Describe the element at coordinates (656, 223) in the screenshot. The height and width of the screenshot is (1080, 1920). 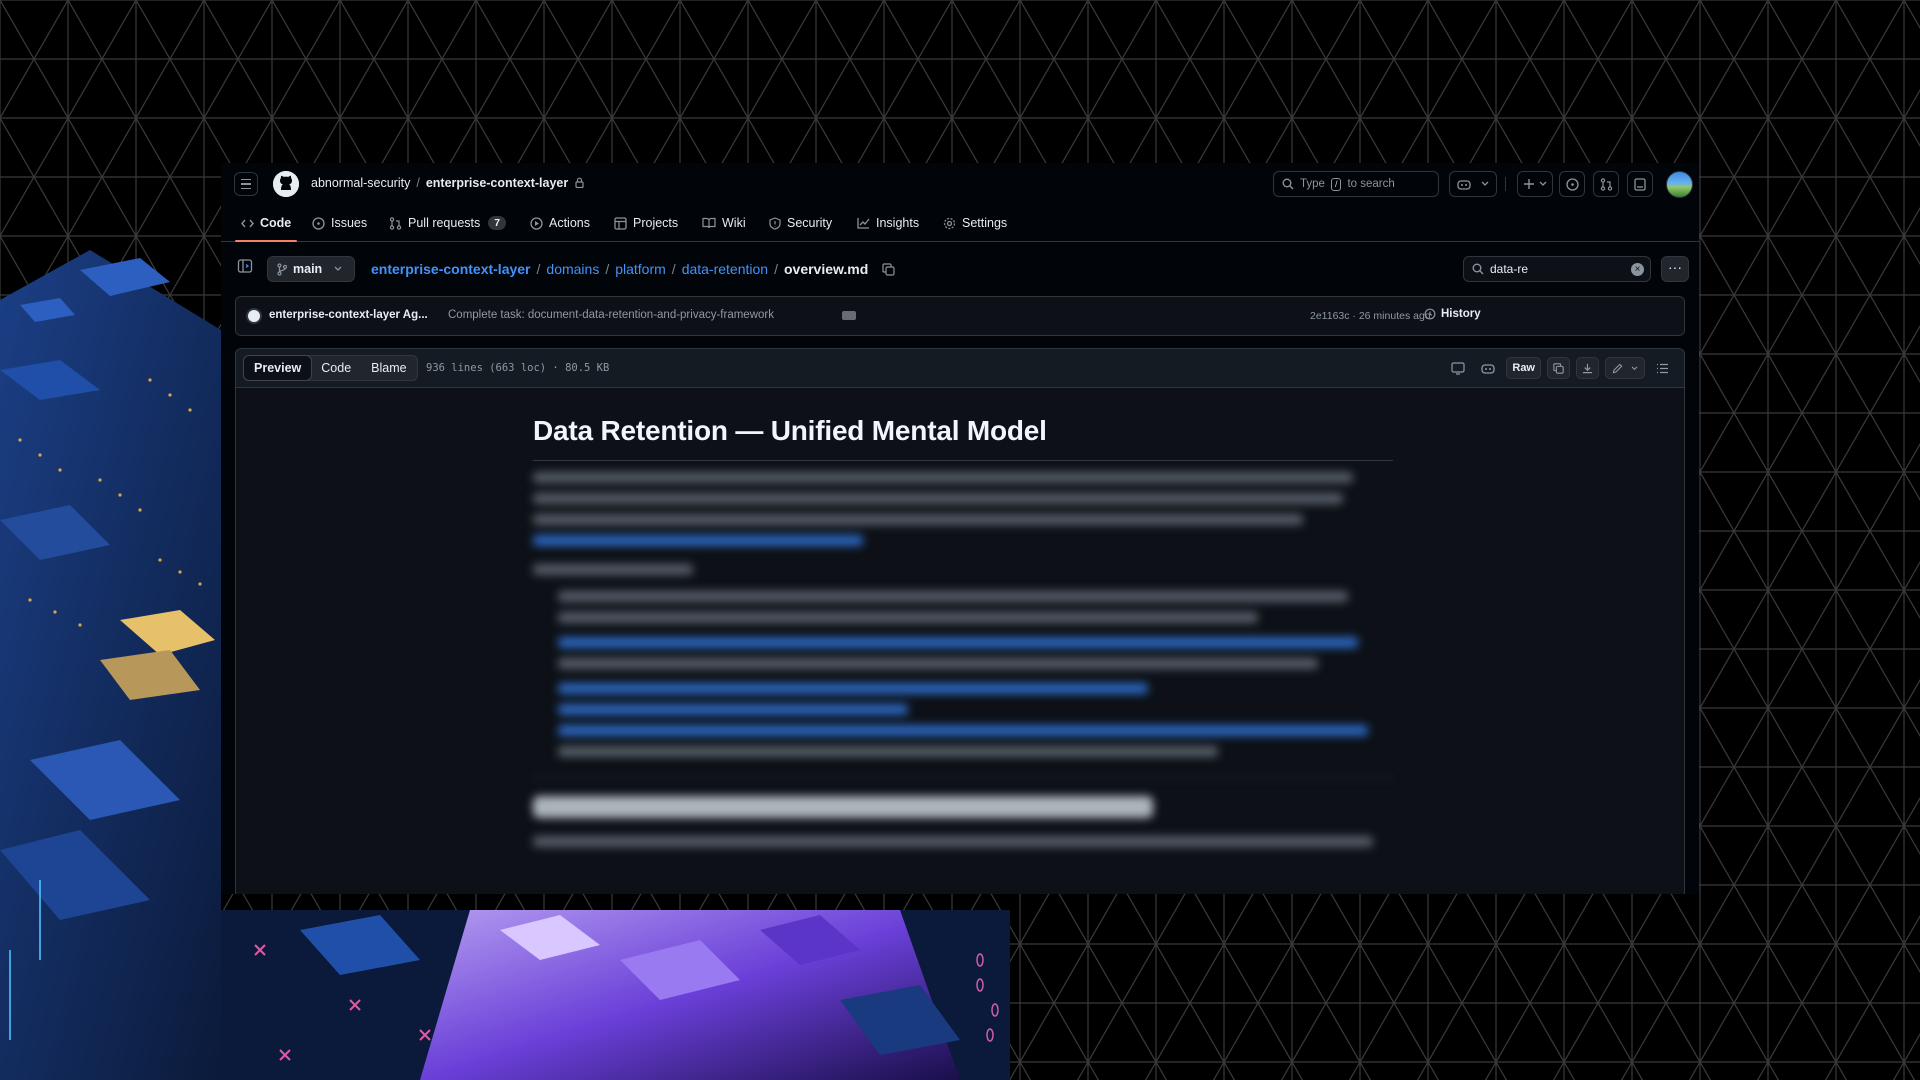
I see `tab-label: Projects` at that location.